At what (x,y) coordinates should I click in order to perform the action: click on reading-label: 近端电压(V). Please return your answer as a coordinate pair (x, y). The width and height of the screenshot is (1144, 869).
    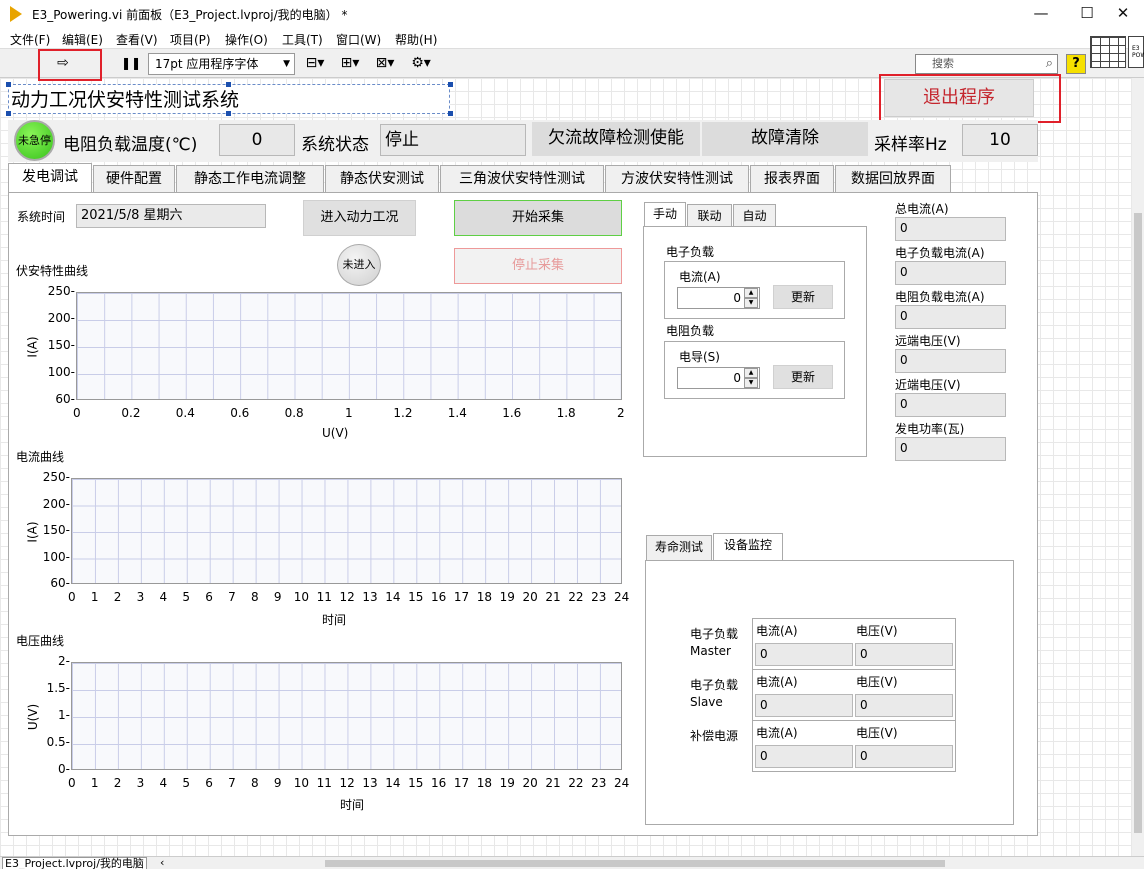
    Looking at the image, I should click on (928, 385).